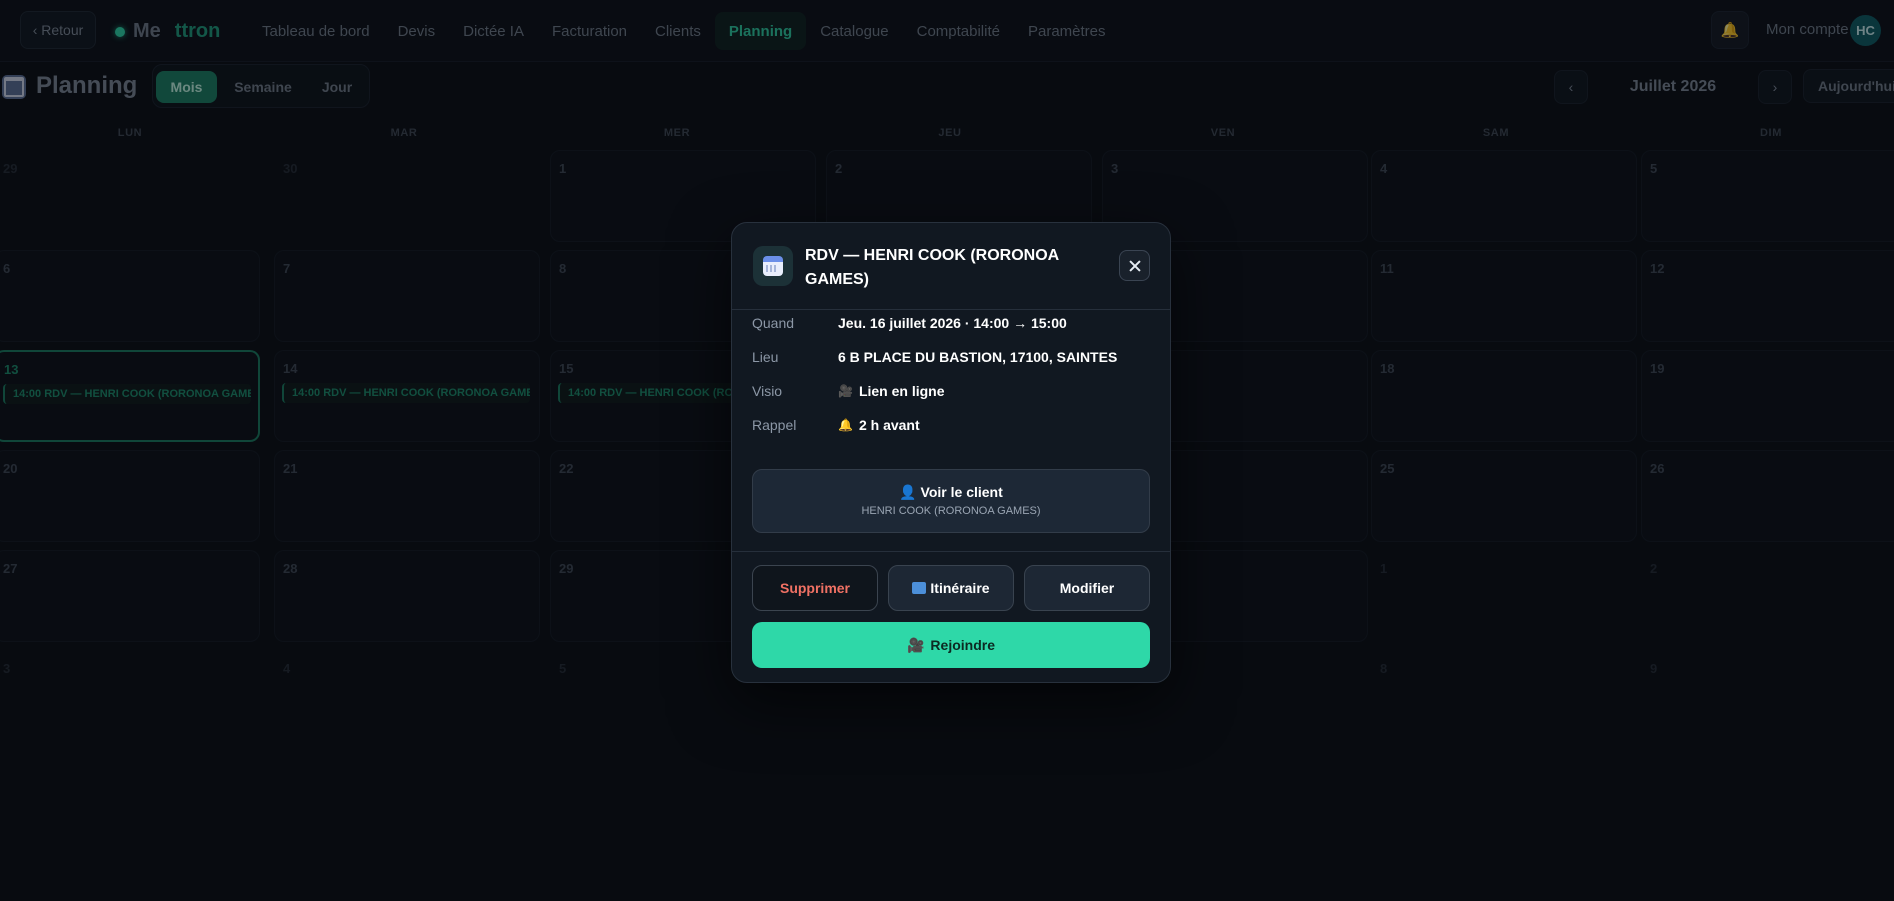 This screenshot has width=1894, height=901. I want to click on map-icon, so click(919, 588).